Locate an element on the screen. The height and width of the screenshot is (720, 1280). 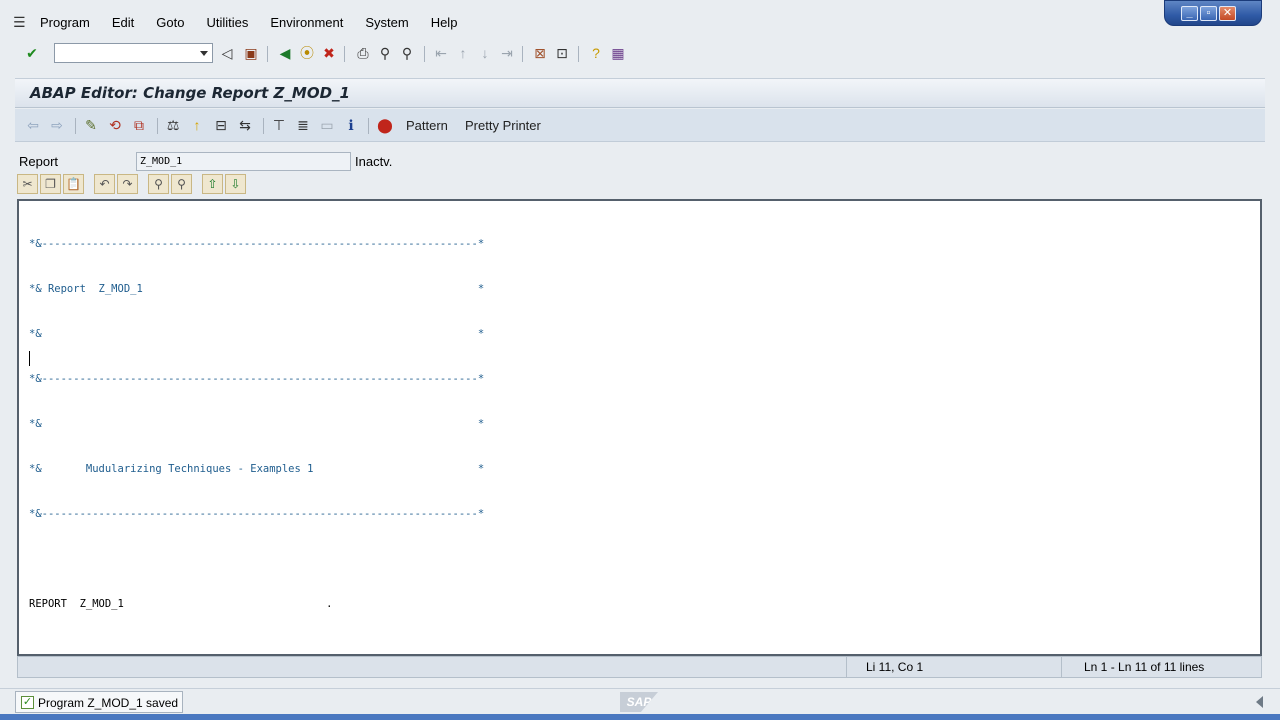
success-check-icon: ✓ is located at coordinates (27, 702).